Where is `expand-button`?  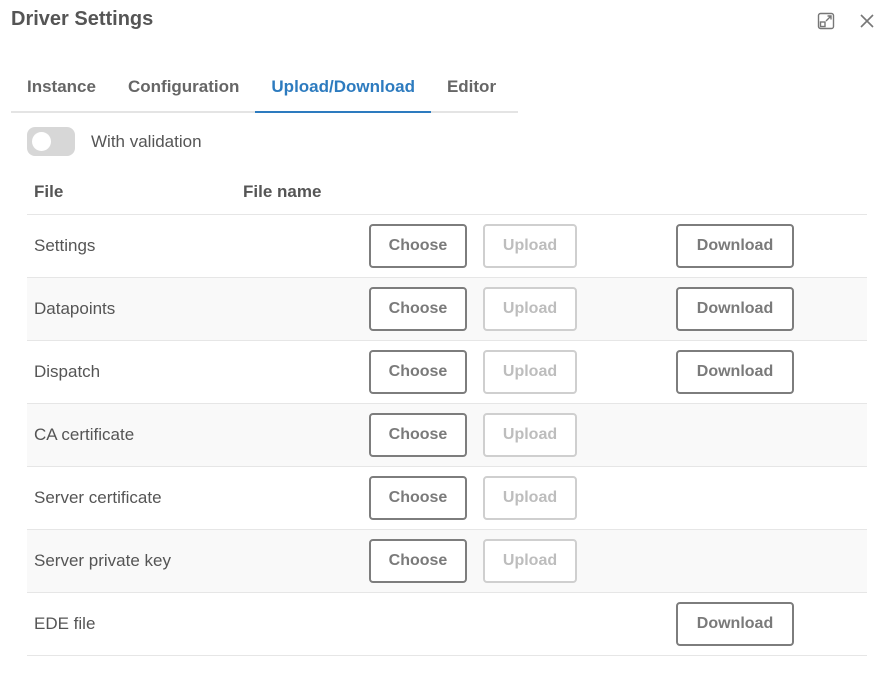 expand-button is located at coordinates (826, 21).